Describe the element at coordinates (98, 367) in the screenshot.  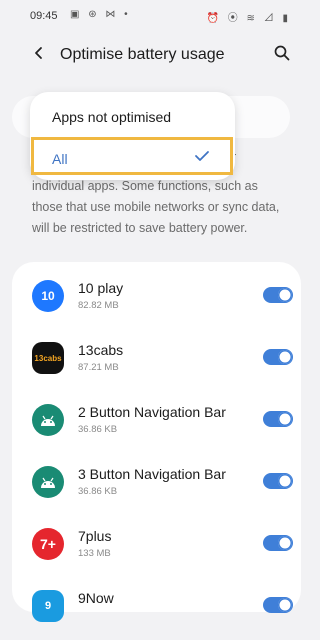
I see `app-size: 87.21 MB` at that location.